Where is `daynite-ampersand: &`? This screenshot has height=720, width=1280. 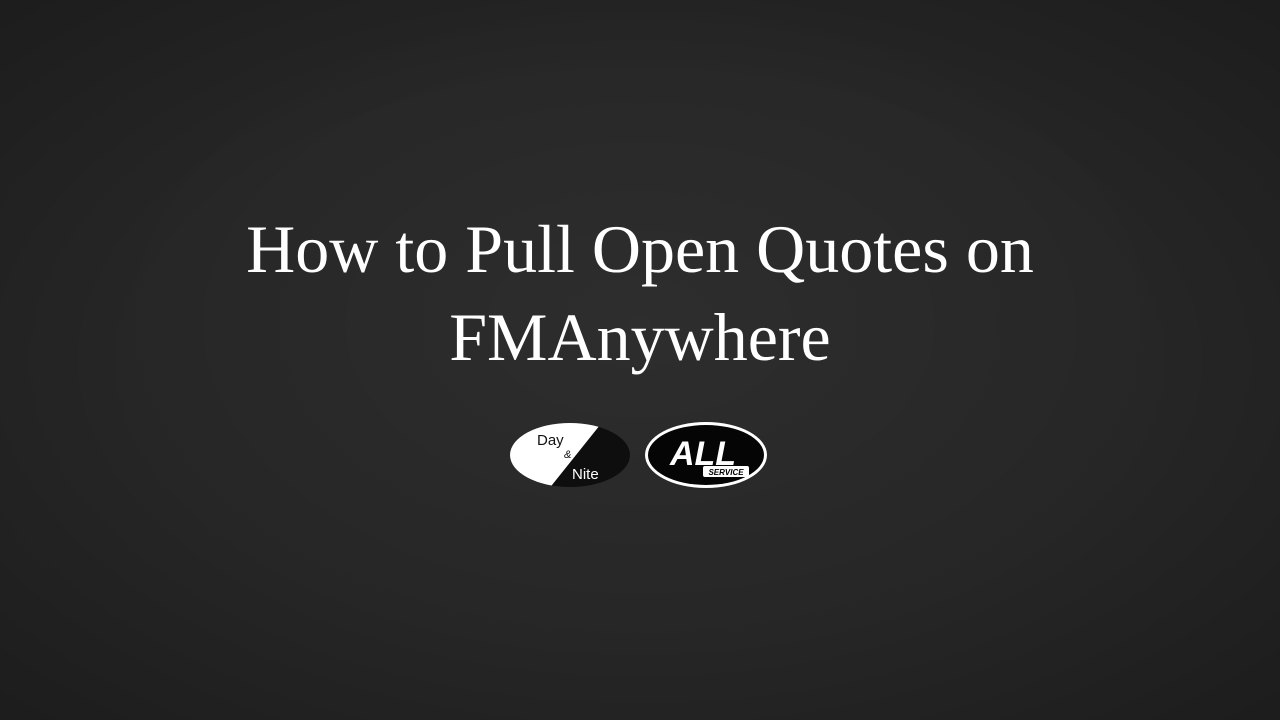
daynite-ampersand: & is located at coordinates (567, 455).